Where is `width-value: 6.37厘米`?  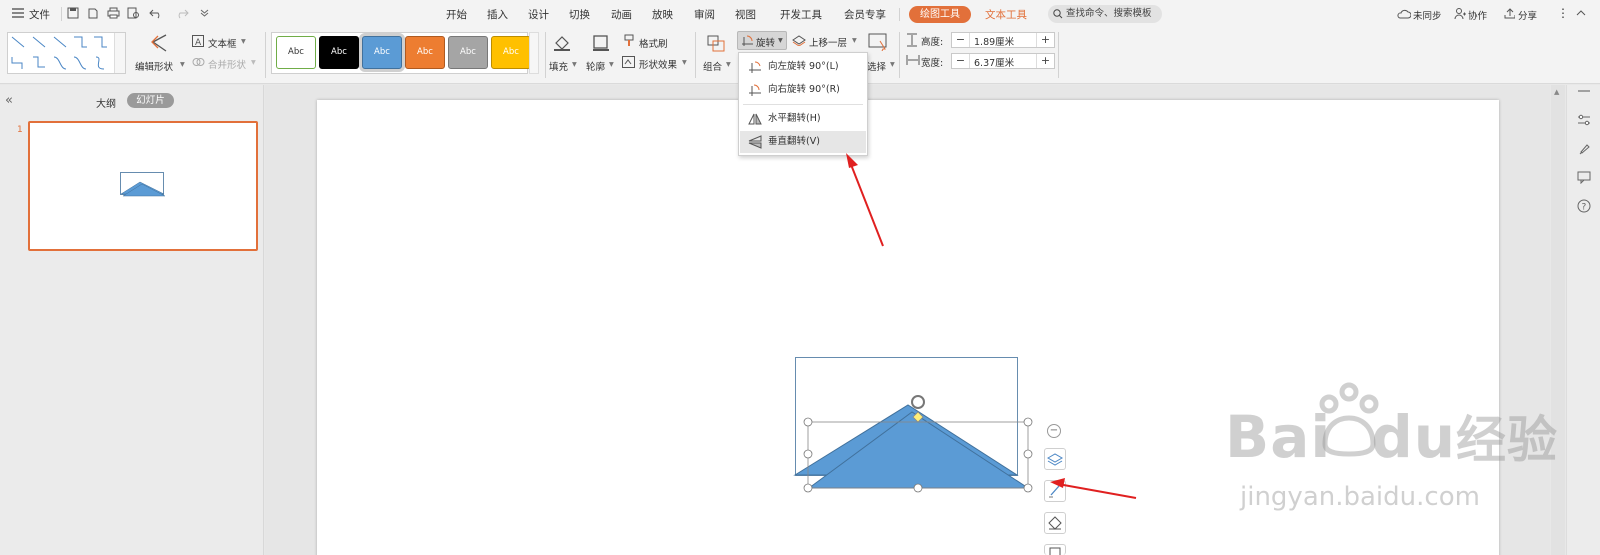 width-value: 6.37厘米 is located at coordinates (994, 62).